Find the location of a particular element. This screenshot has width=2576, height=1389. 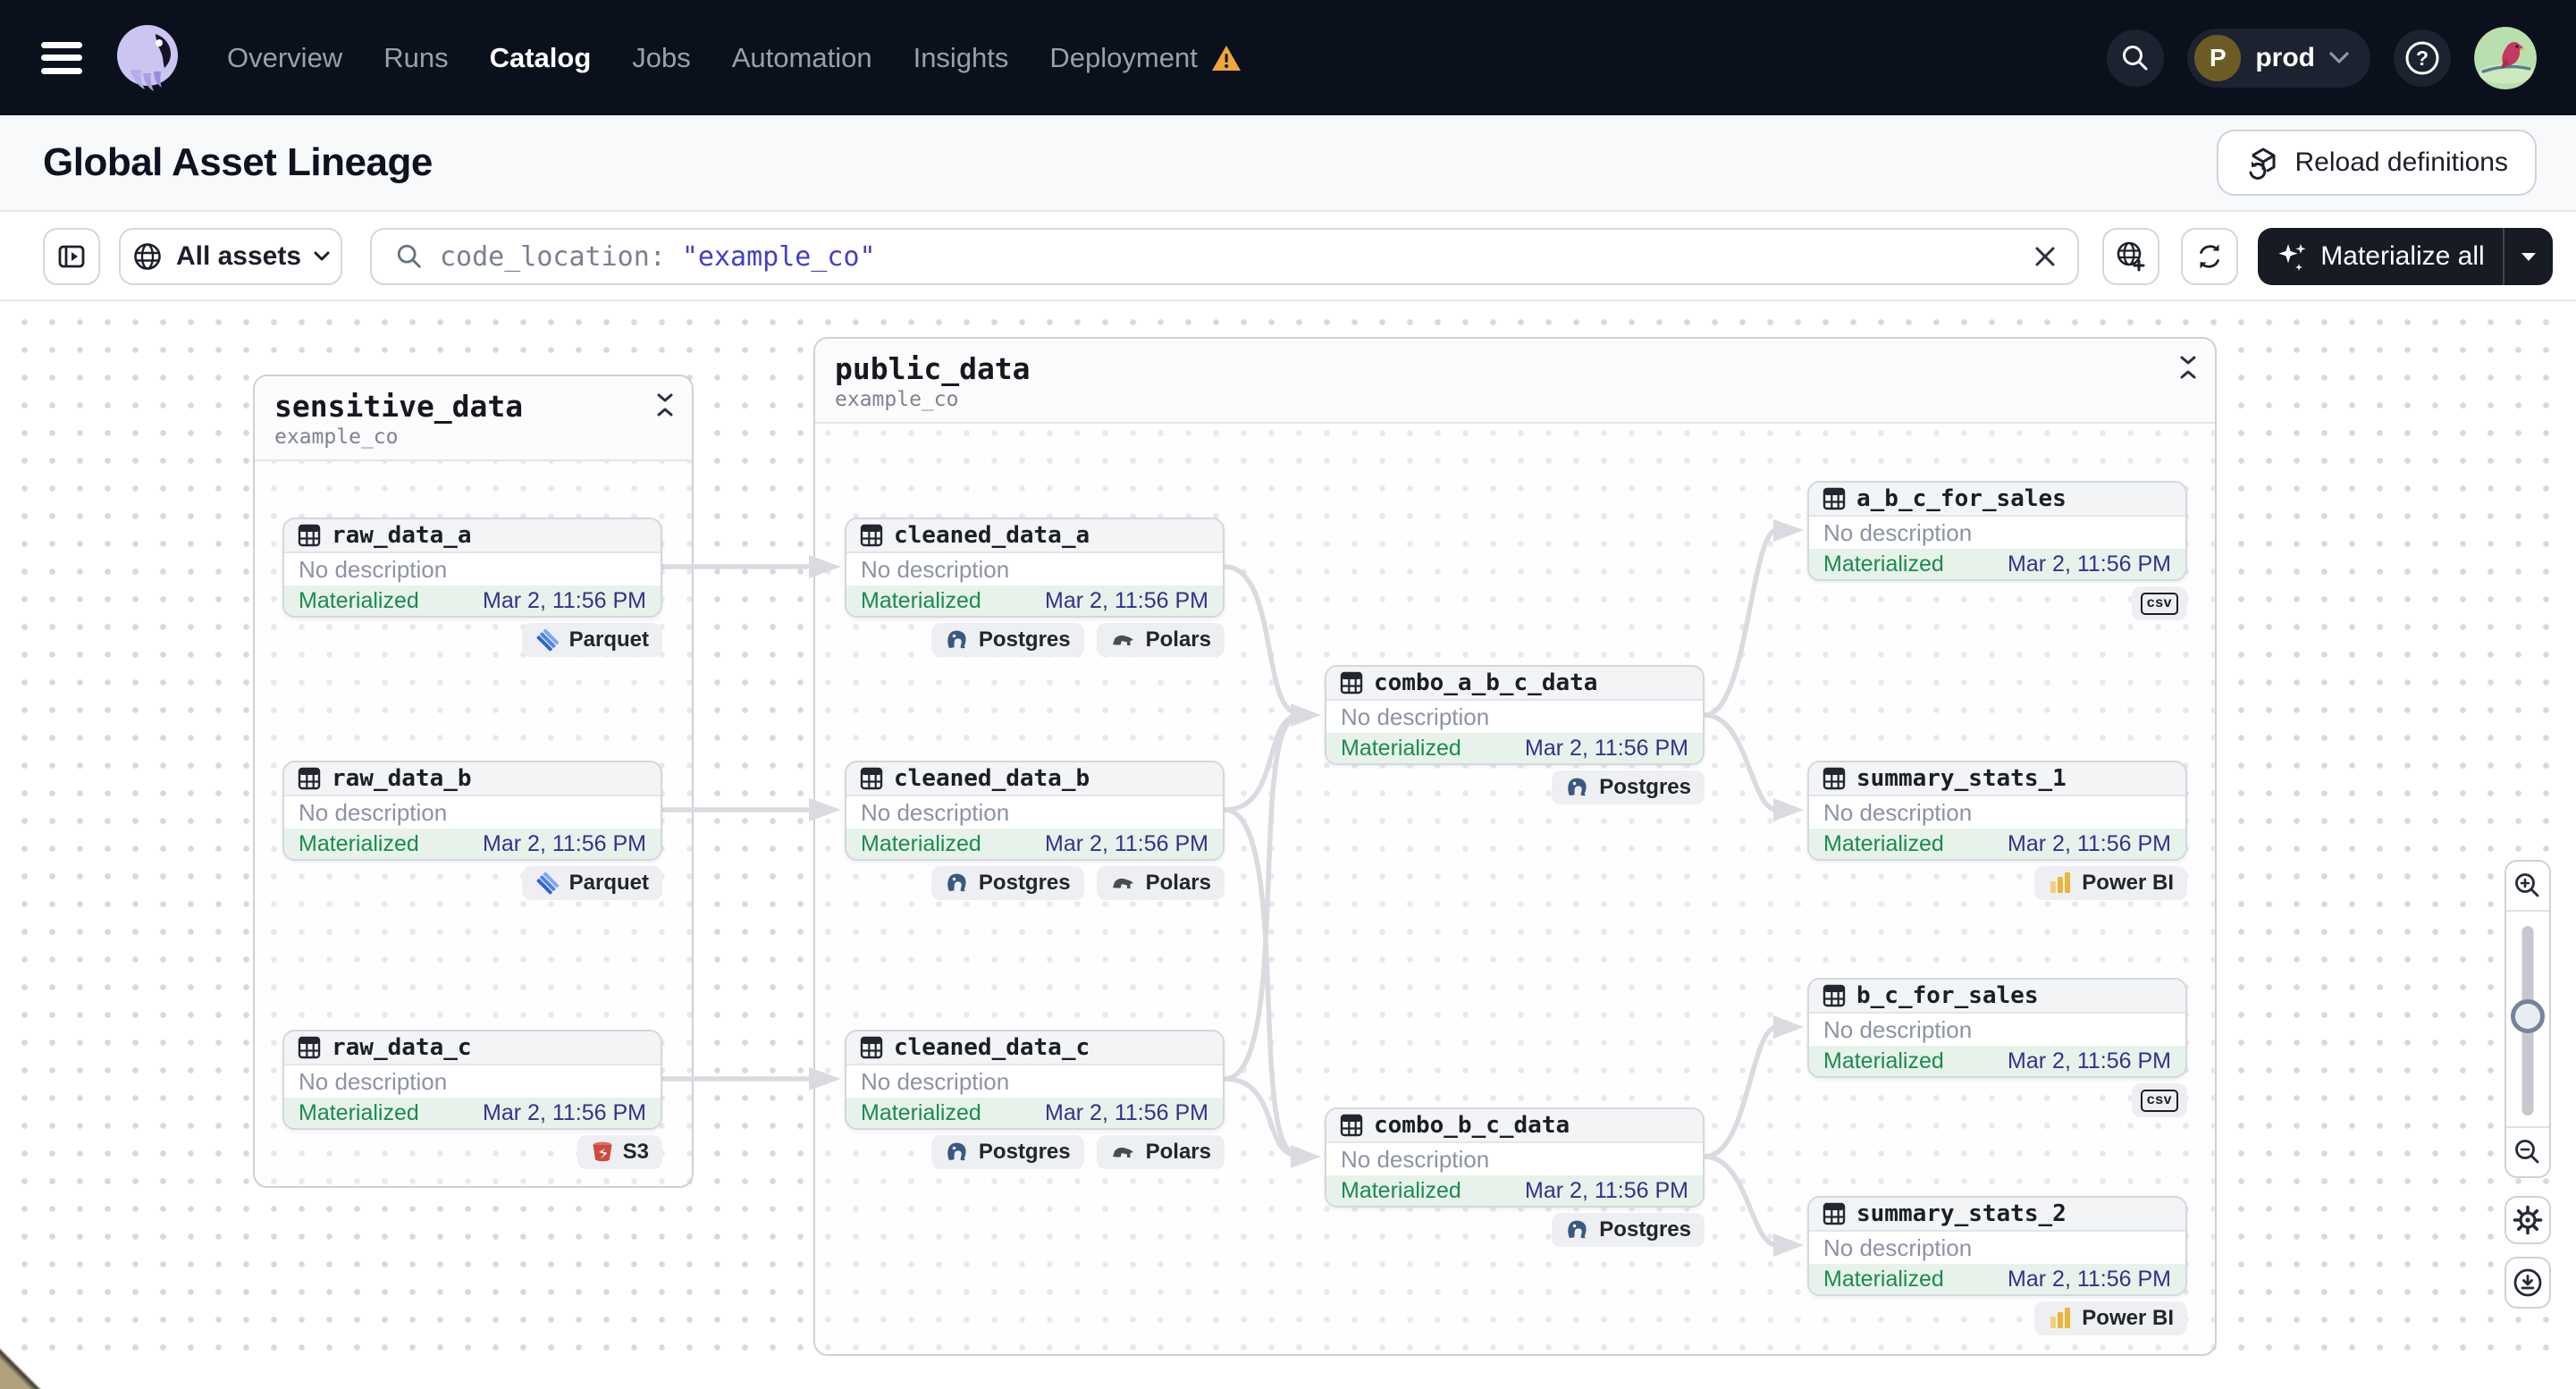

reload-definitions-label: Reload definitions is located at coordinates (2402, 162).